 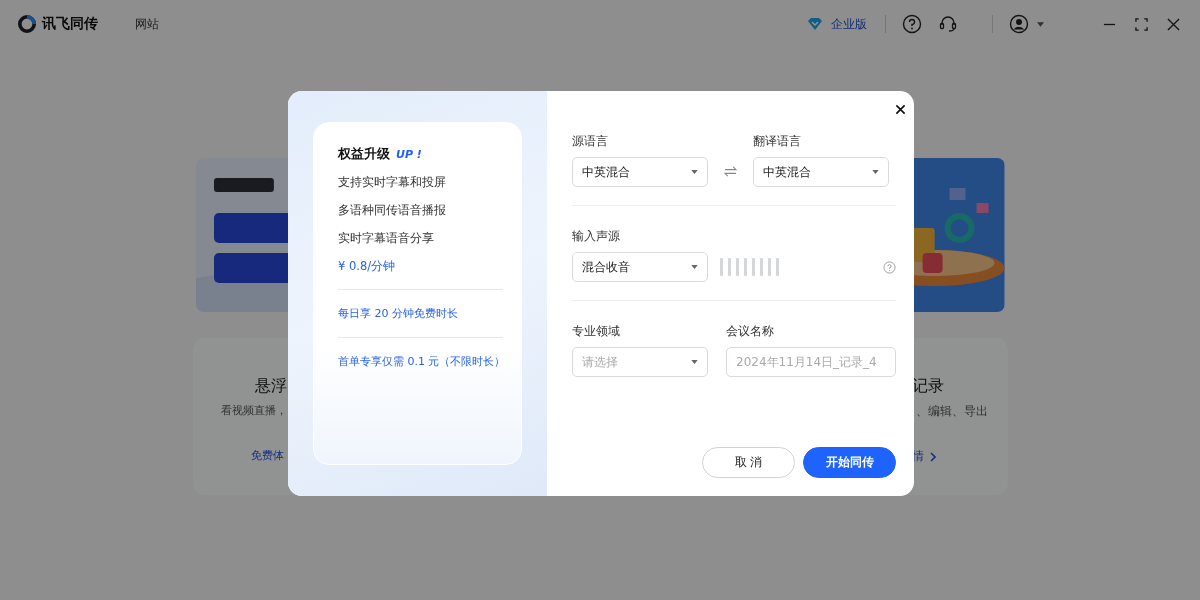 I want to click on feature-text: 支持实时字幕和投屏, so click(x=392, y=182).